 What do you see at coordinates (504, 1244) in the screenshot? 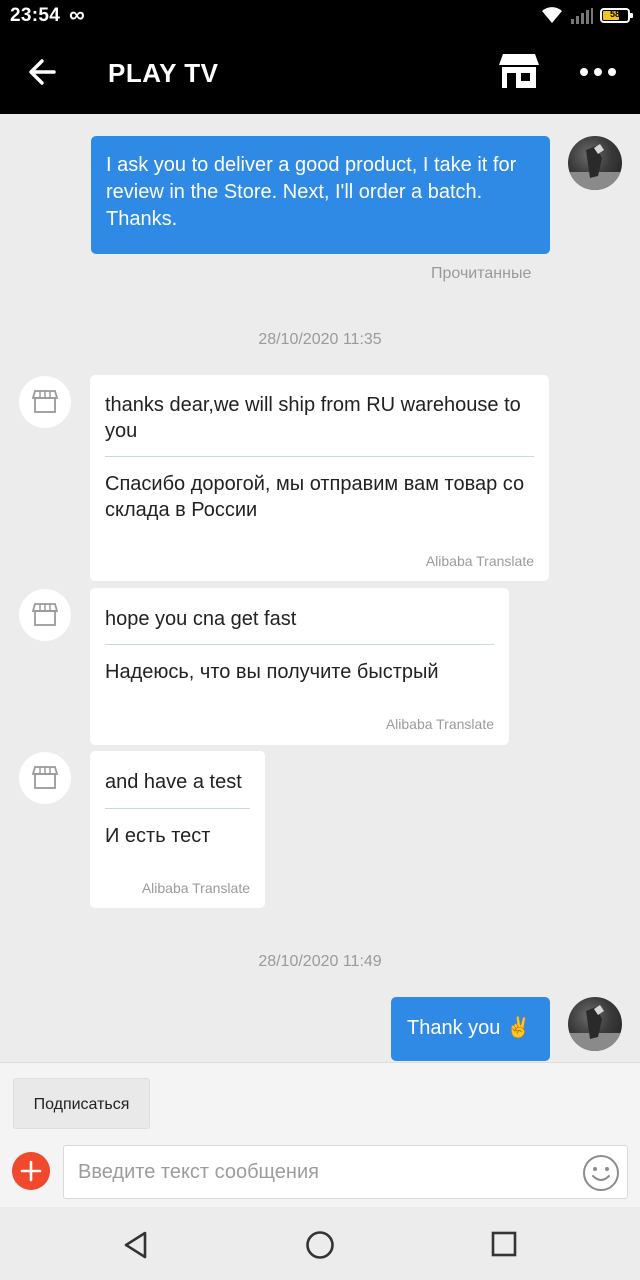
I see `nav-recents-icon` at bounding box center [504, 1244].